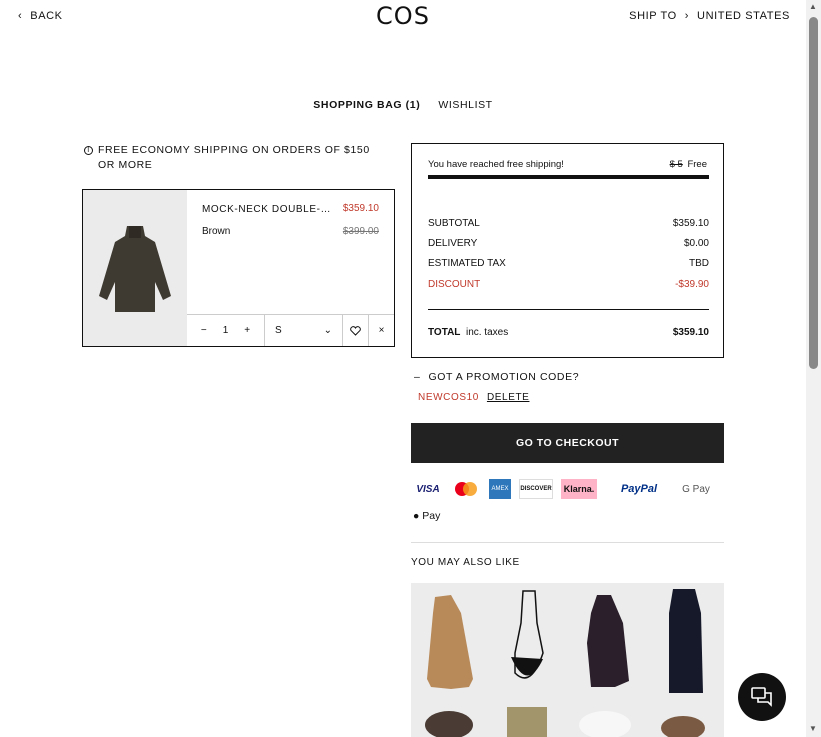 The width and height of the screenshot is (821, 737). I want to click on applied-promo: NEWCOS10 DELETE, so click(473, 397).